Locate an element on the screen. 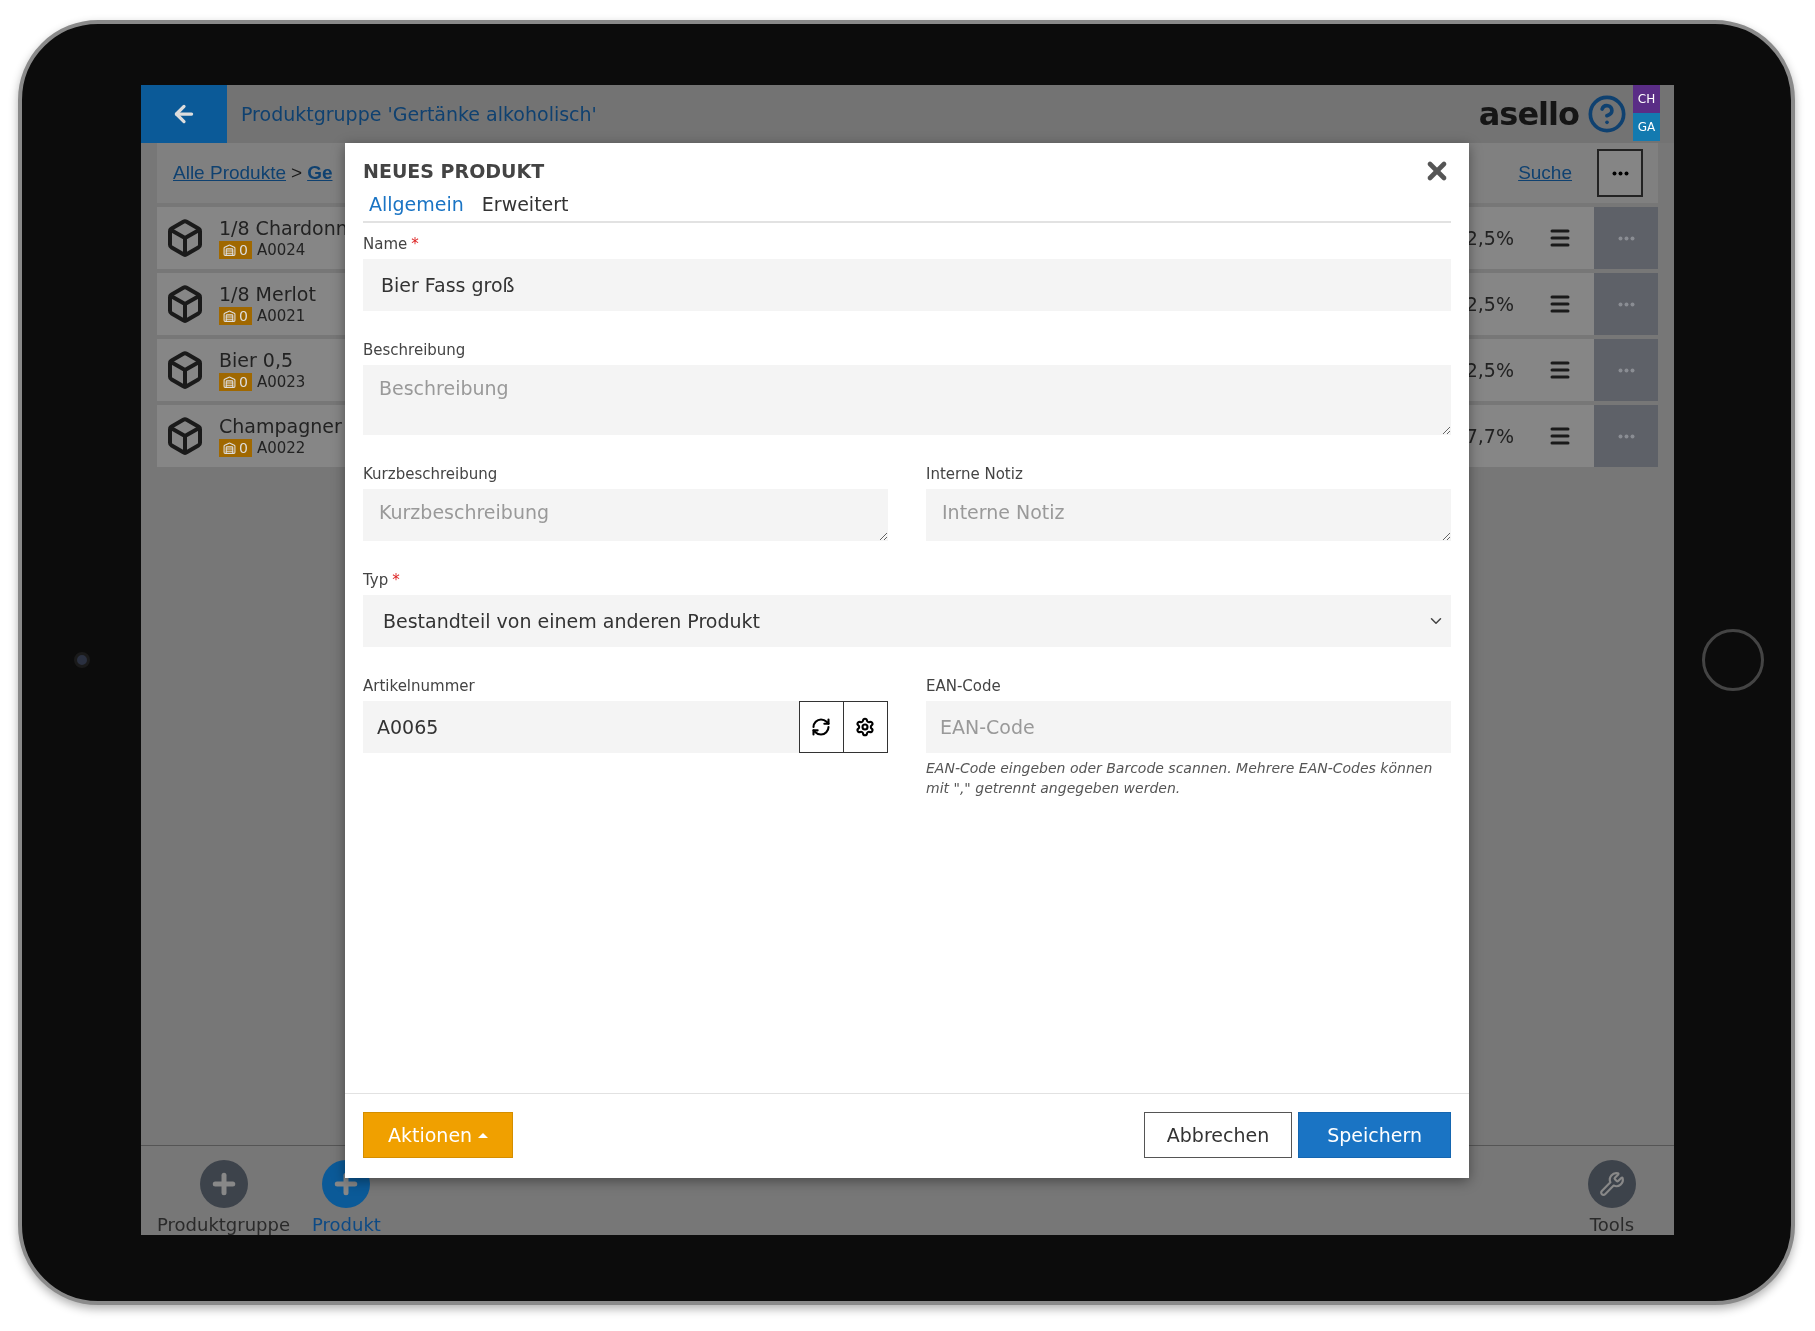  ean-field: EAN-Code is located at coordinates (1188, 727).